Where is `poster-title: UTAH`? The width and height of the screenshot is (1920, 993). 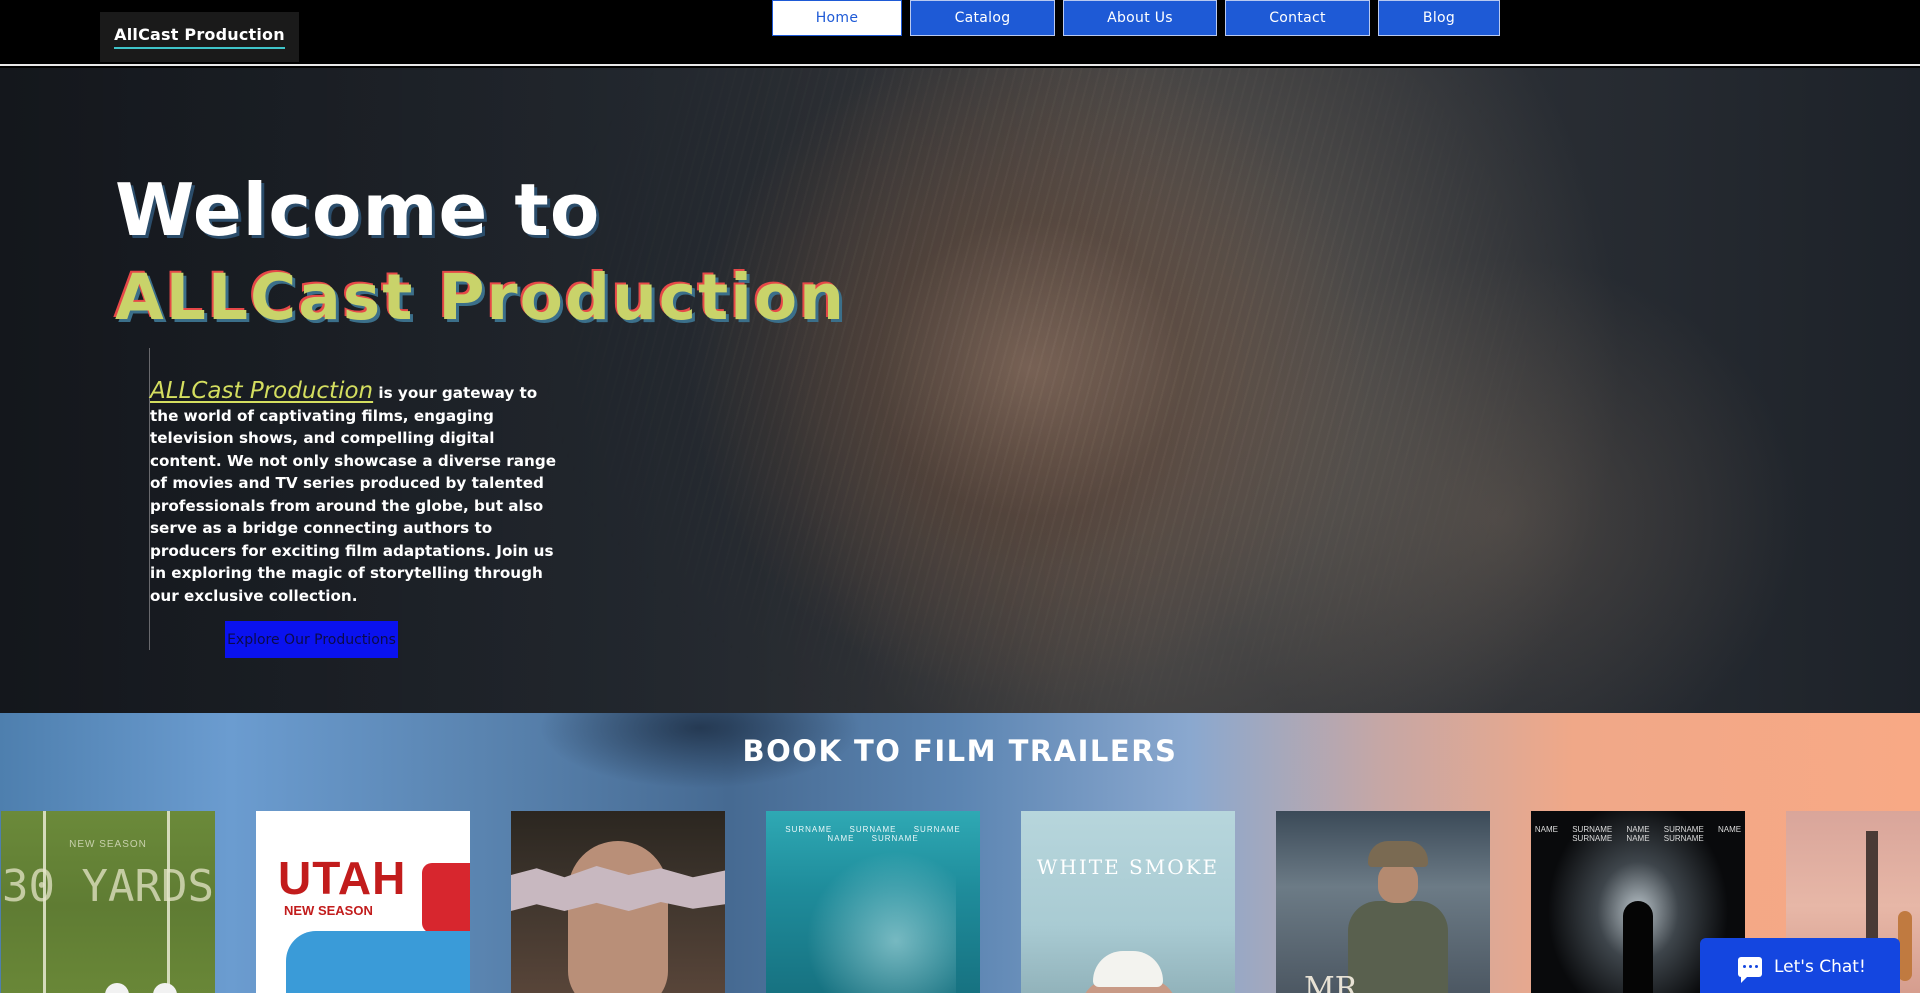 poster-title: UTAH is located at coordinates (342, 878).